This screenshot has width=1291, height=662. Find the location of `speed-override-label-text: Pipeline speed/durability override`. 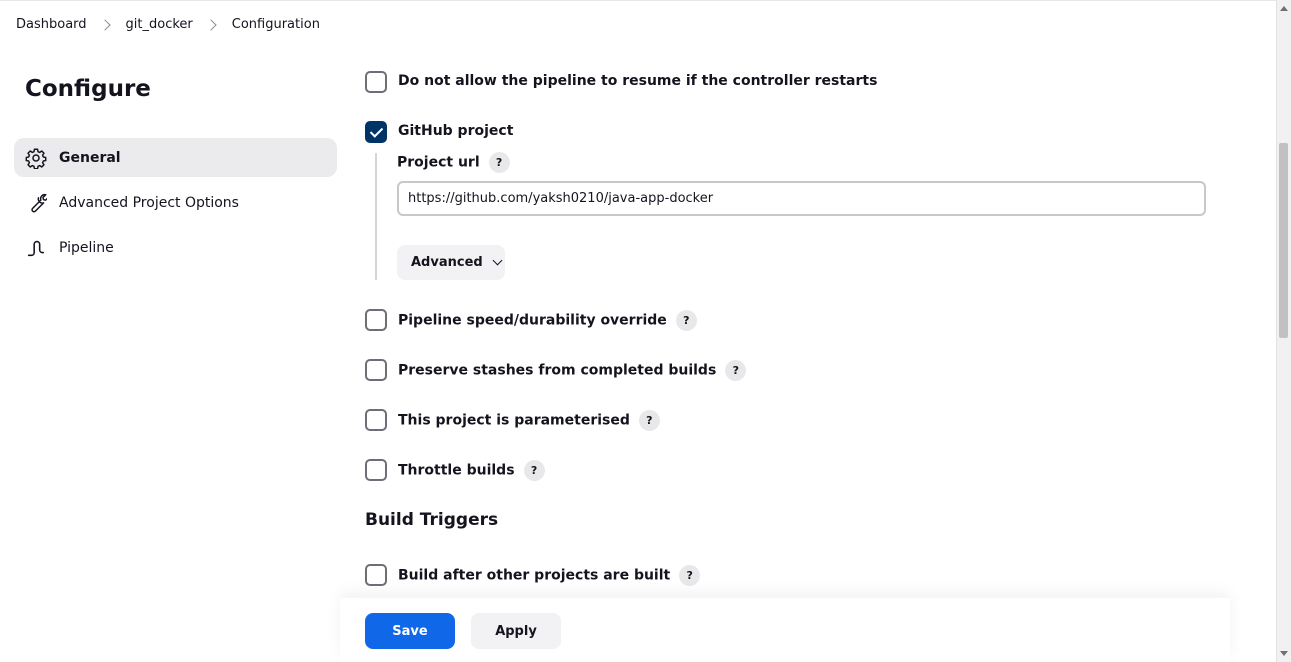

speed-override-label-text: Pipeline speed/durability override is located at coordinates (532, 320).